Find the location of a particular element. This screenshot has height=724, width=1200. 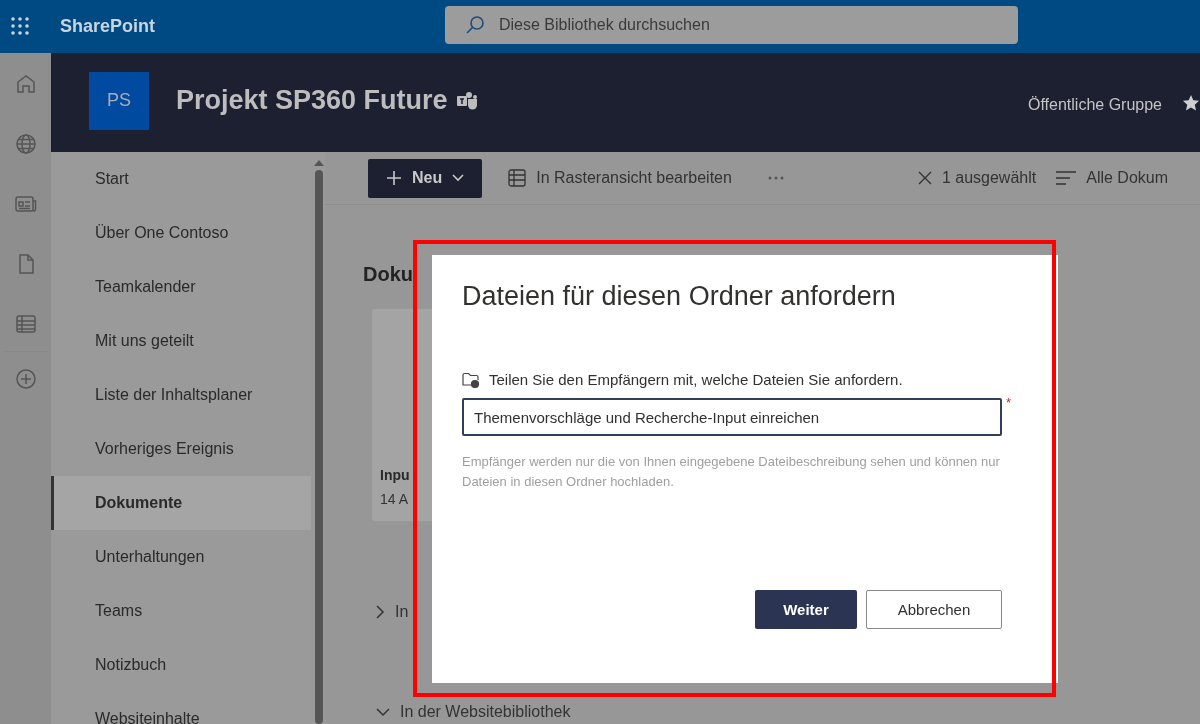

field-label: Teilen Sie den Empfängern mit, welche Dateien Sie anfordern. is located at coordinates (696, 379).